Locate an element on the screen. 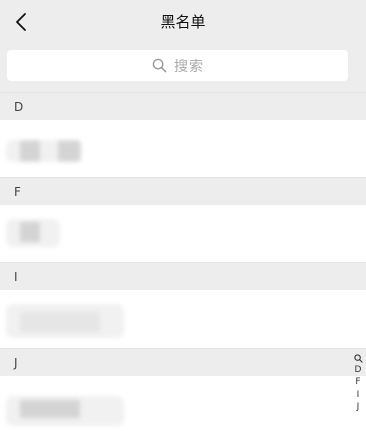  page-title: 黑名单 is located at coordinates (183, 22).